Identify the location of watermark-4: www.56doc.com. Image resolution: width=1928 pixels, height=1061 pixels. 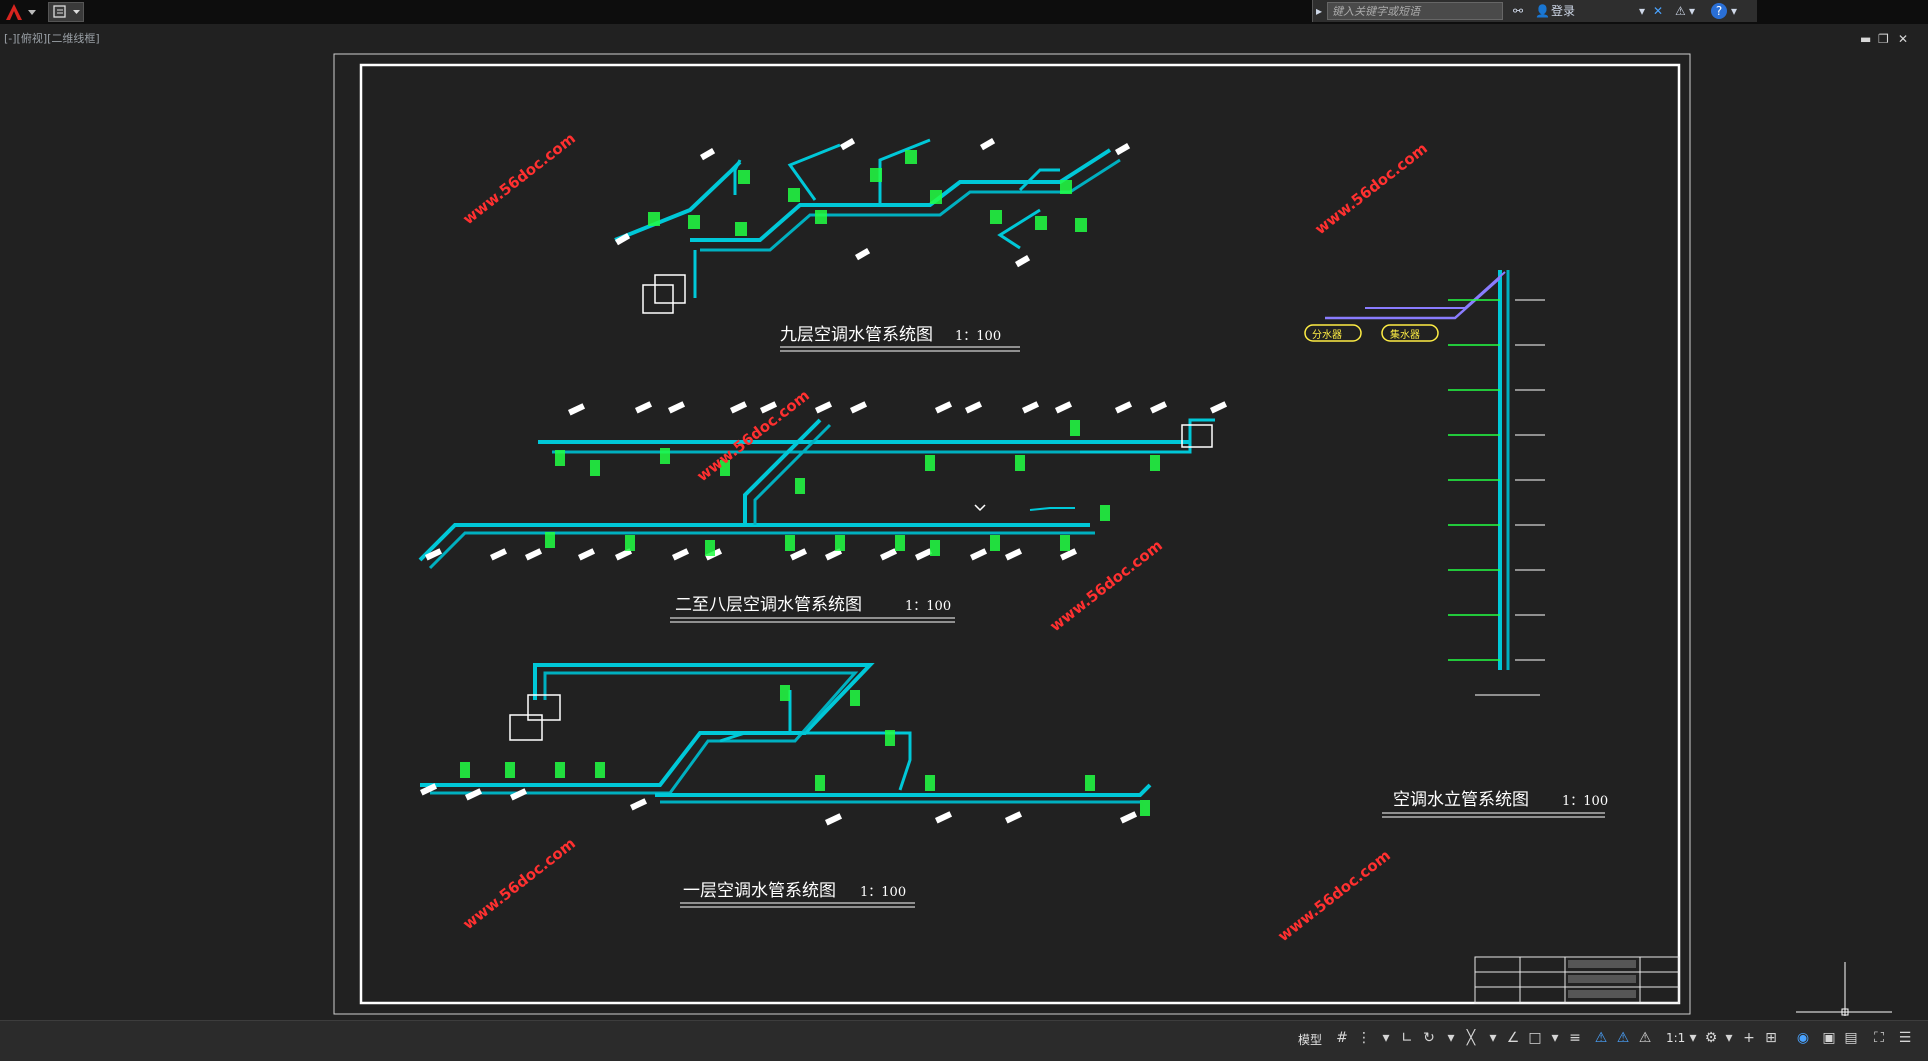
(1106, 585).